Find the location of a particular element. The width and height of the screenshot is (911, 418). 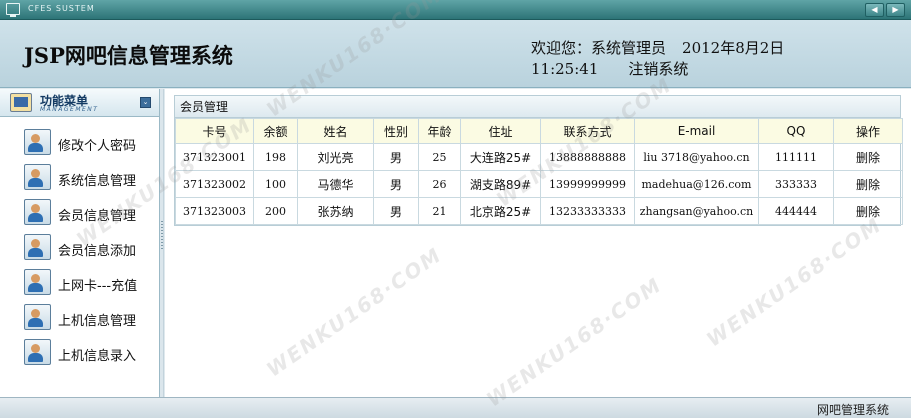

sidebar-splitter is located at coordinates (162, 243).